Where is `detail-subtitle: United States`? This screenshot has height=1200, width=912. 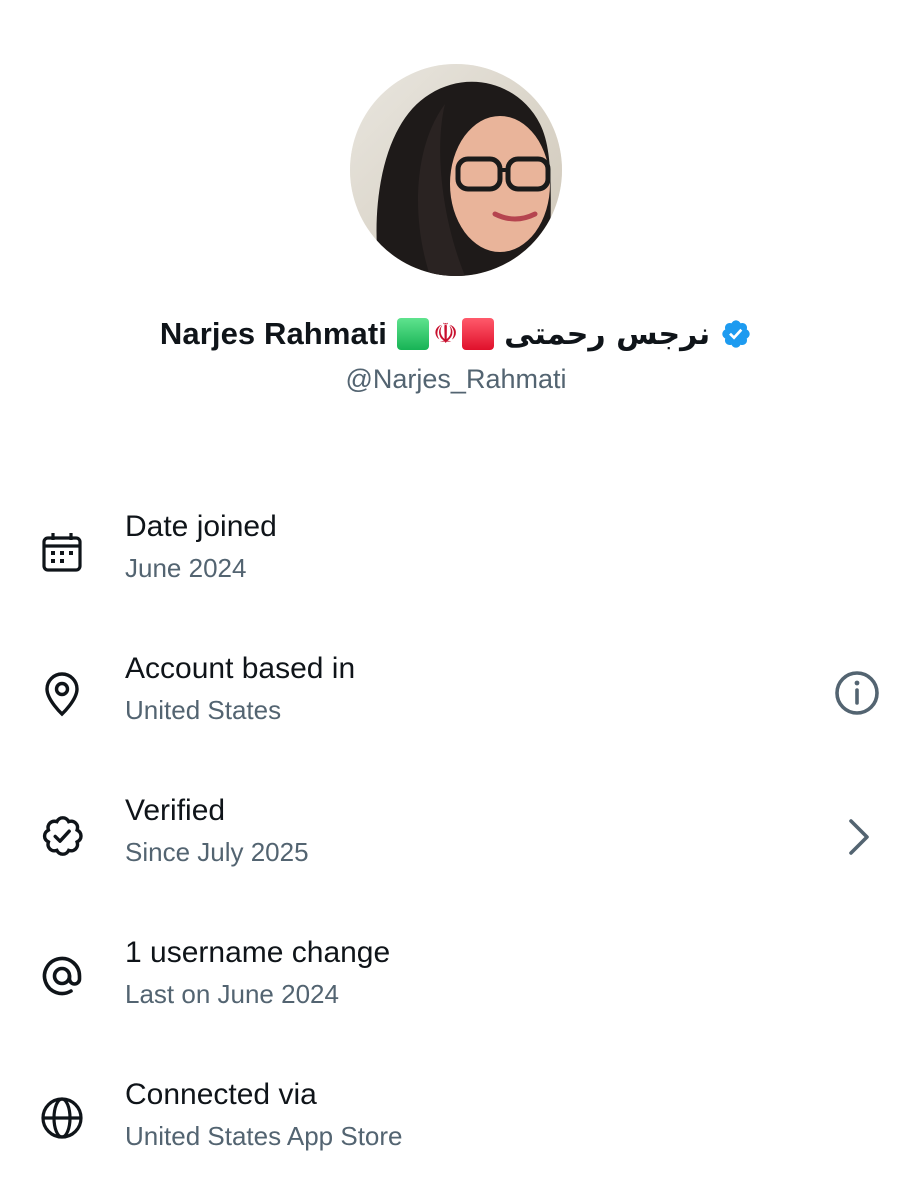 detail-subtitle: United States is located at coordinates (203, 710).